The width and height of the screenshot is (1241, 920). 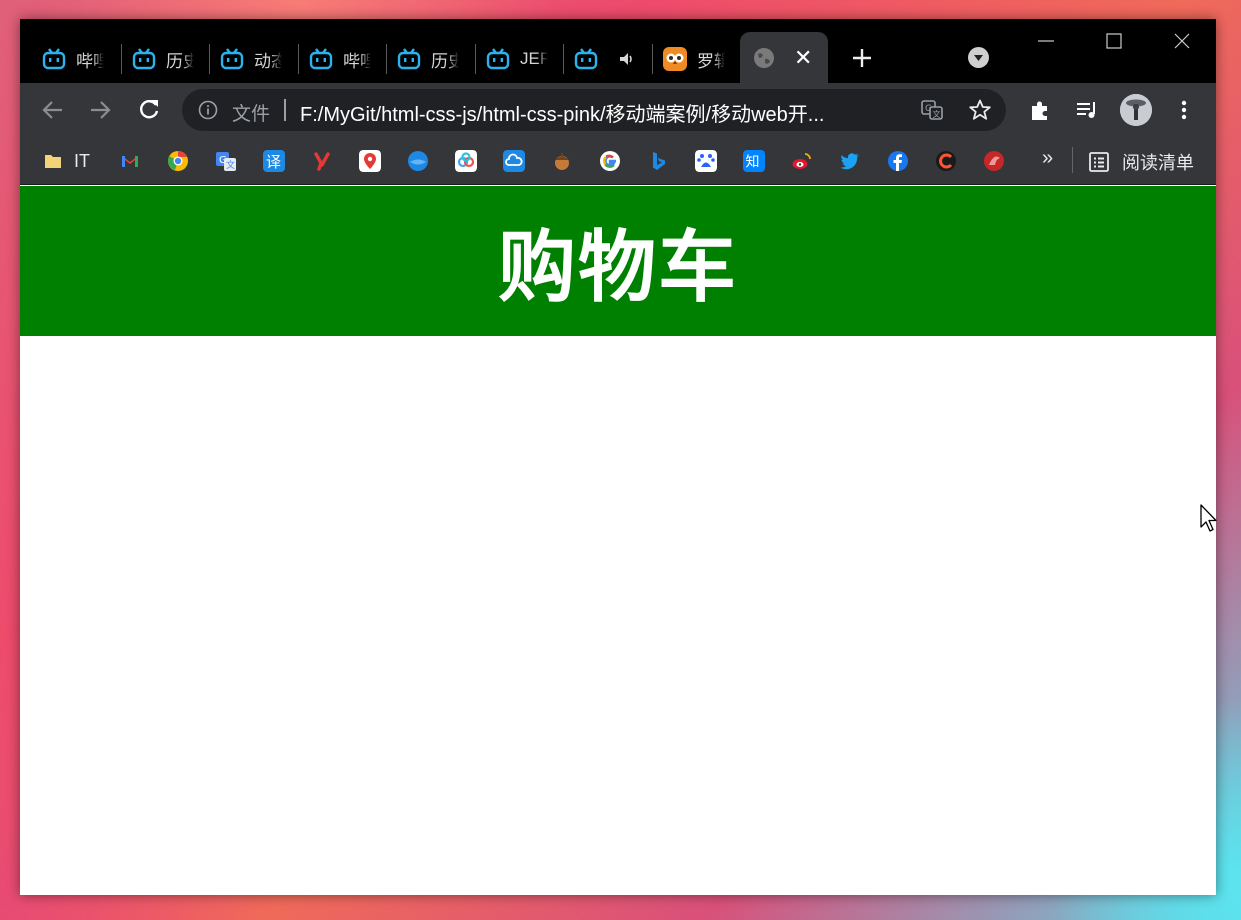 What do you see at coordinates (66, 161) in the screenshot?
I see `bookmark-folder-it: IT` at bounding box center [66, 161].